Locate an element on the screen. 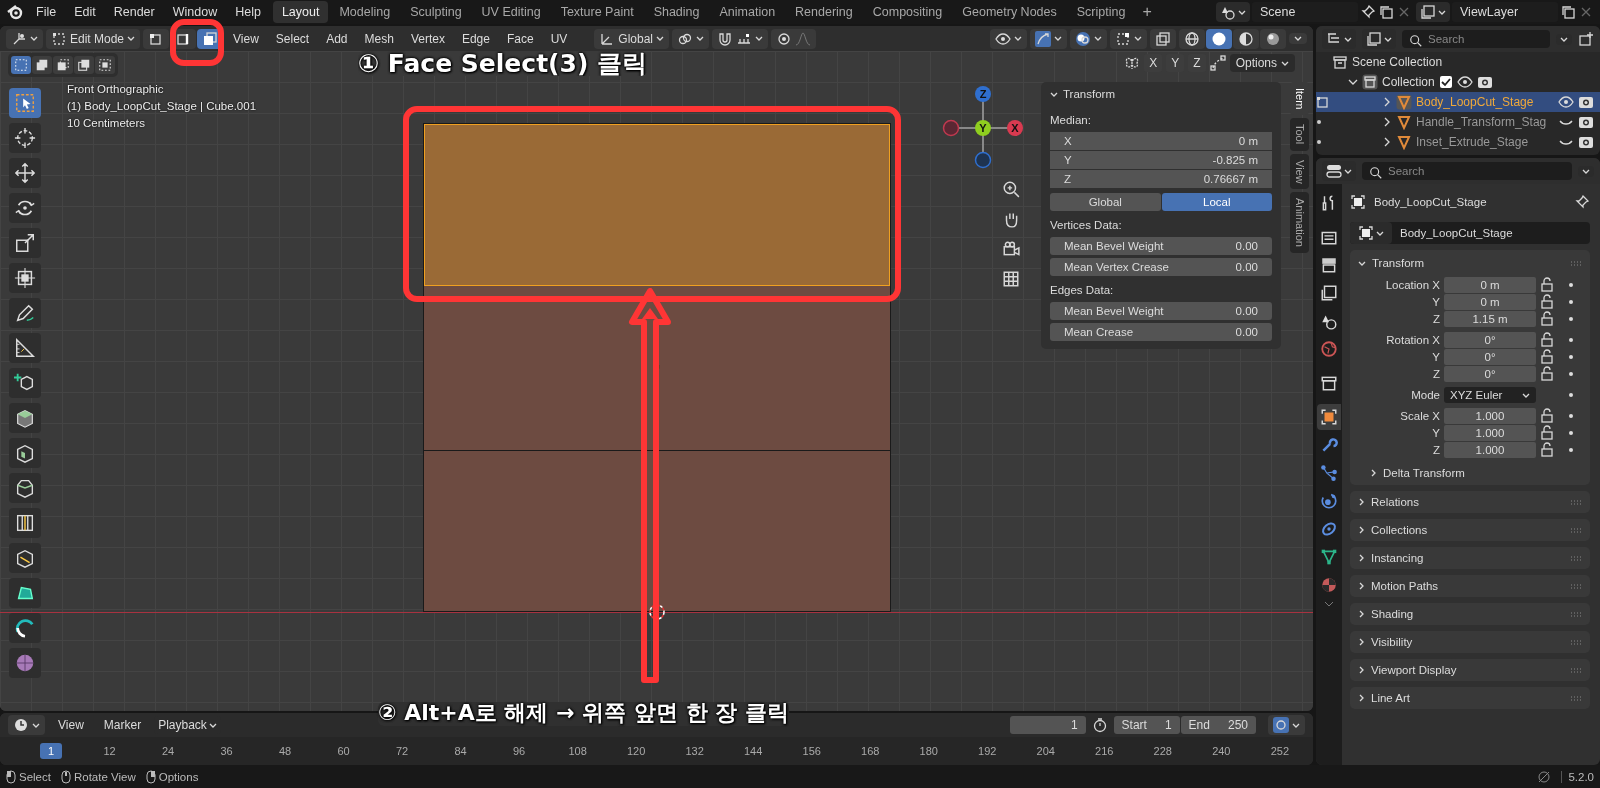 The width and height of the screenshot is (1600, 788). overlay-button is located at coordinates (1088, 38).